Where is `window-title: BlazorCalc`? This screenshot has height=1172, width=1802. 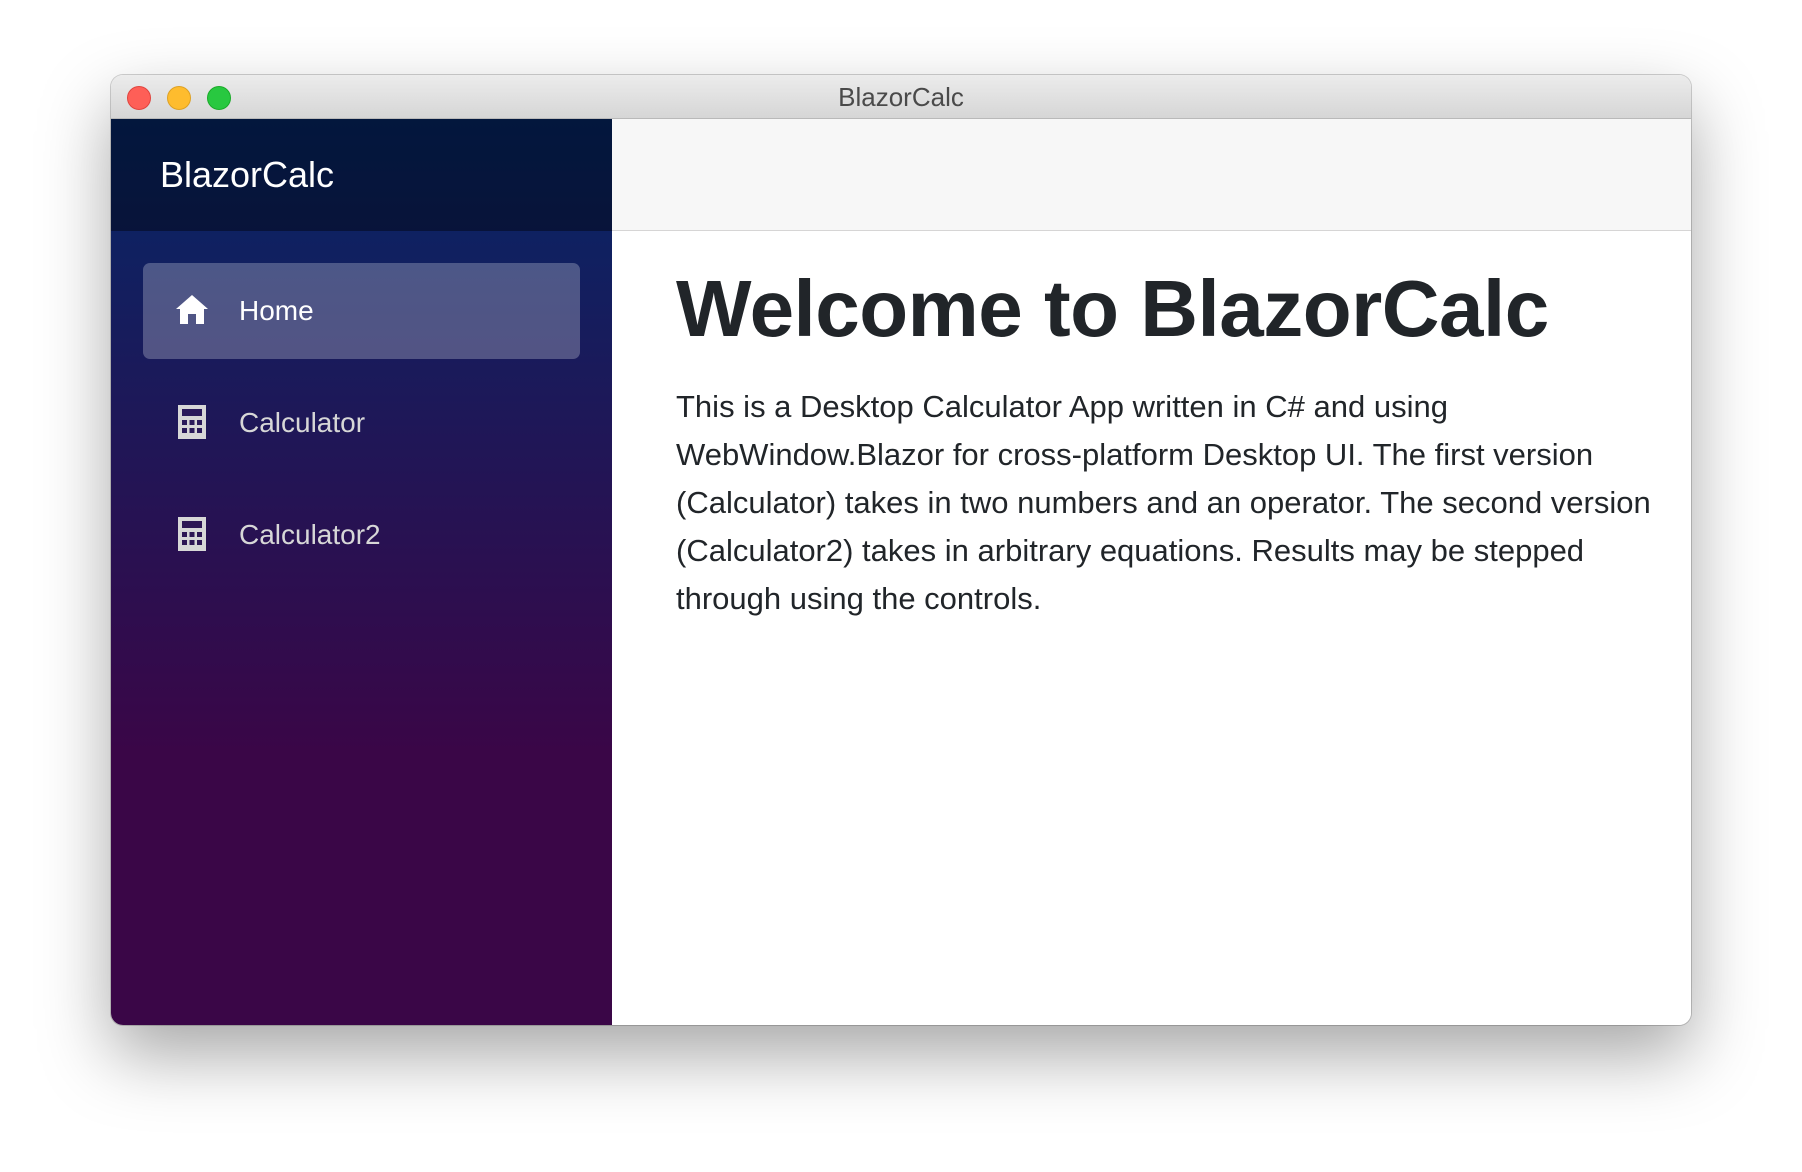 window-title: BlazorCalc is located at coordinates (901, 97).